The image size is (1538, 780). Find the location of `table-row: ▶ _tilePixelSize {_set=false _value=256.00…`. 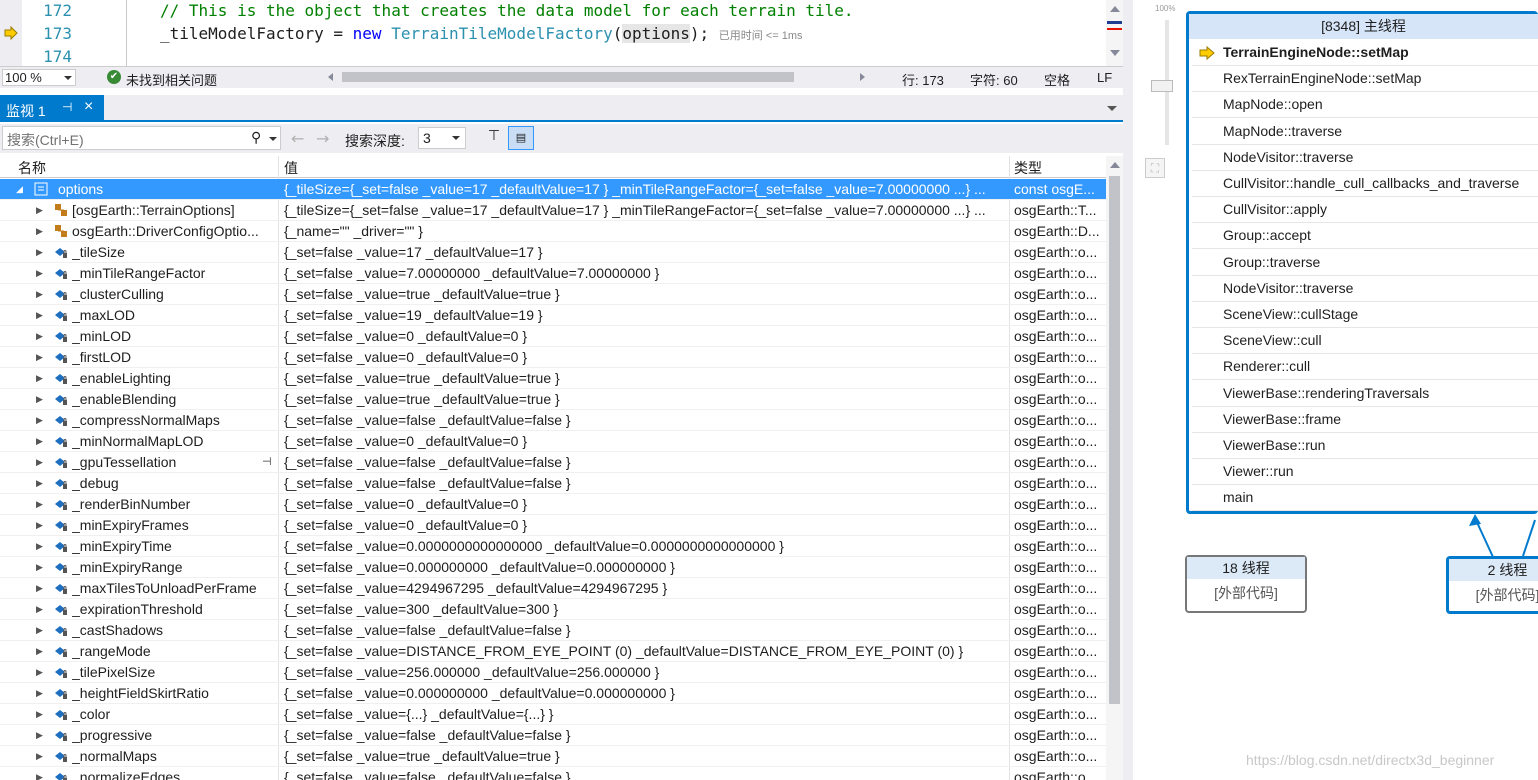

table-row: ▶ _tilePixelSize {_set=false _value=256.00… is located at coordinates (553, 672).